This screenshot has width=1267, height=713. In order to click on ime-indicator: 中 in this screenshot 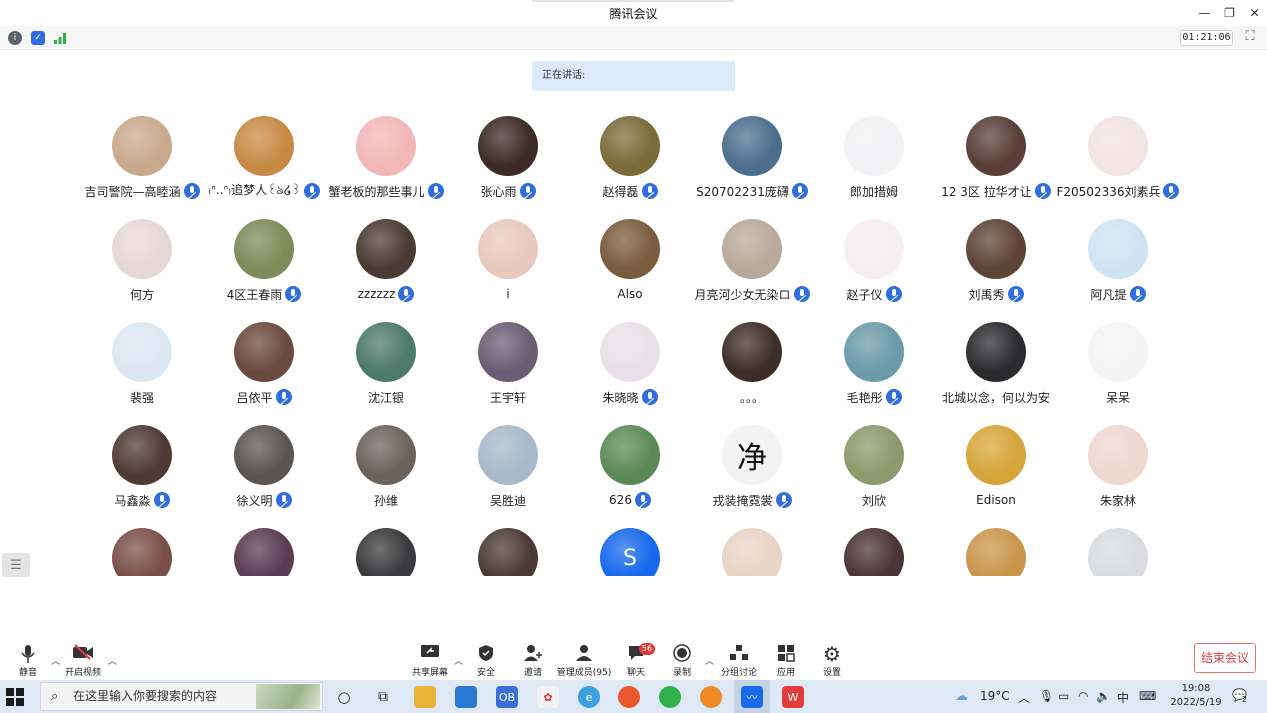, I will do `click(1123, 697)`.